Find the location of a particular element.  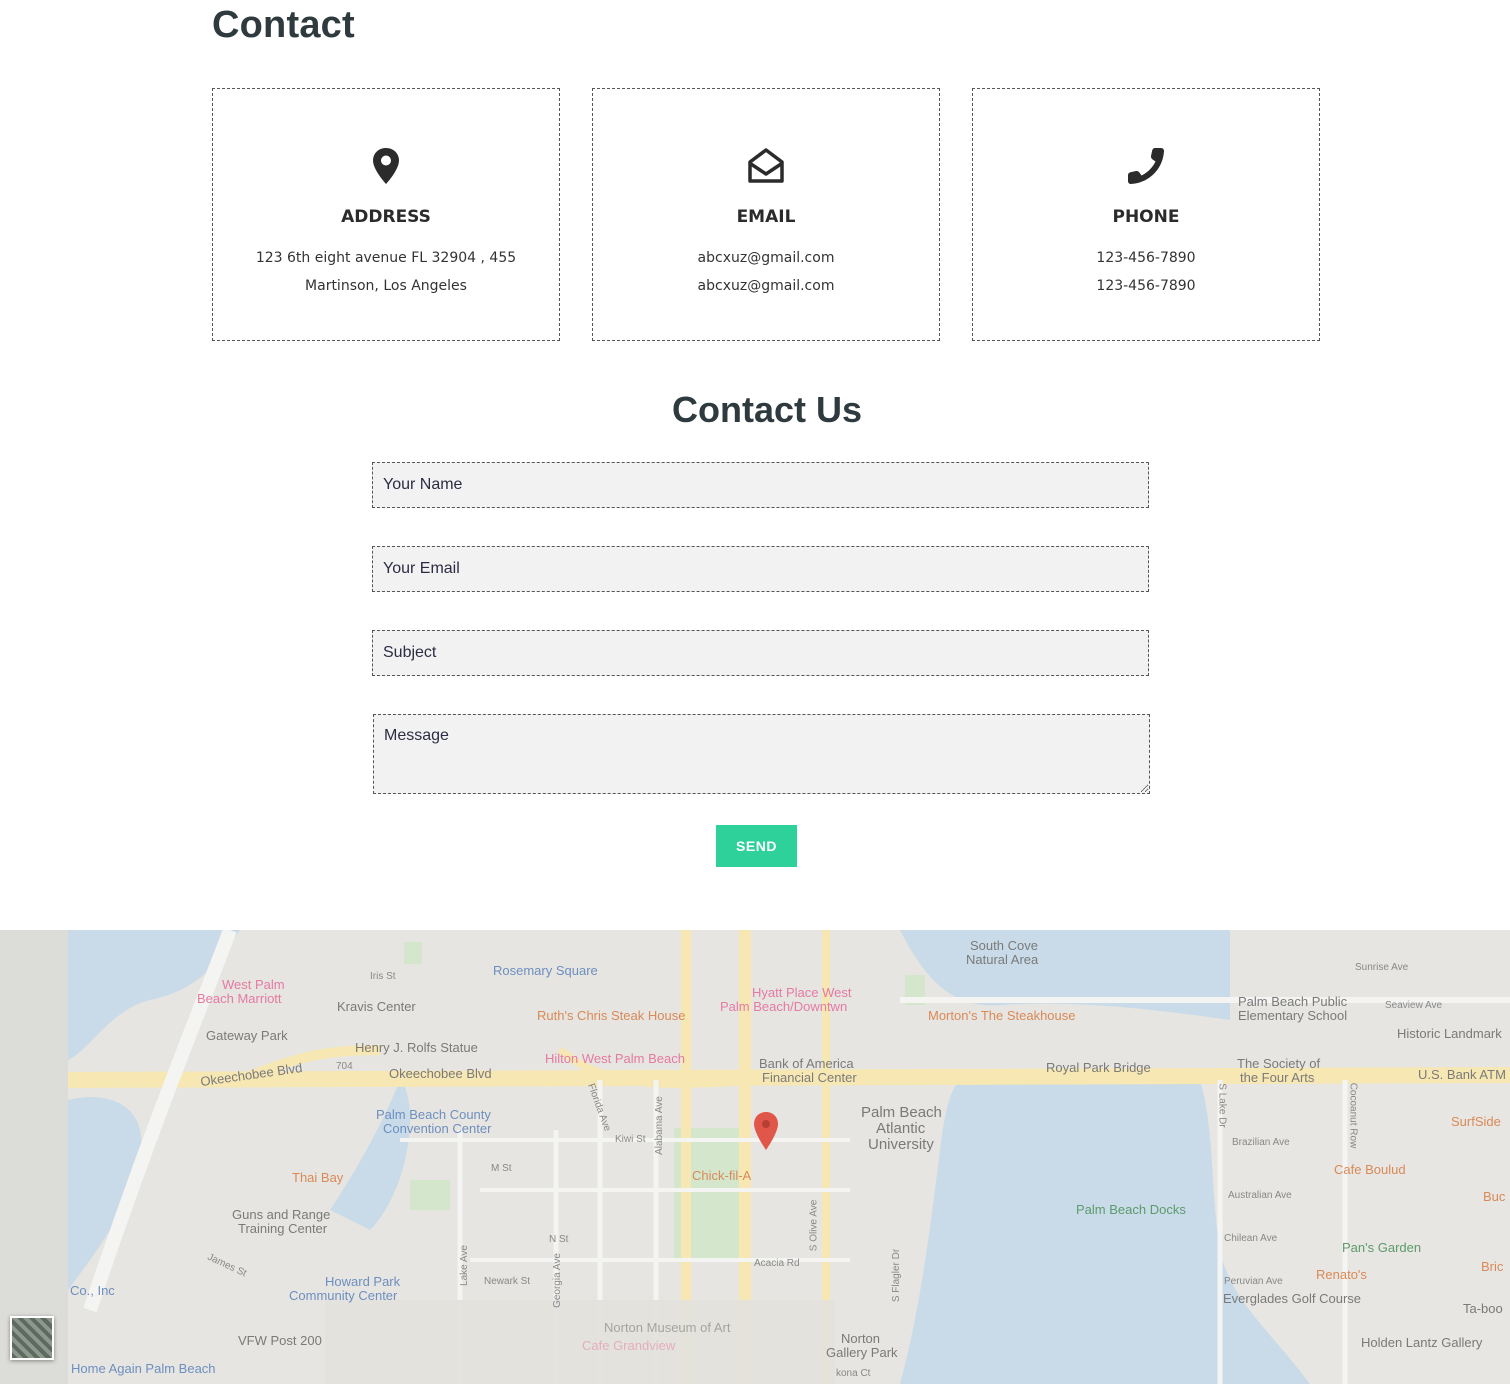

map-label: Chick-fil-A is located at coordinates (722, 1175).